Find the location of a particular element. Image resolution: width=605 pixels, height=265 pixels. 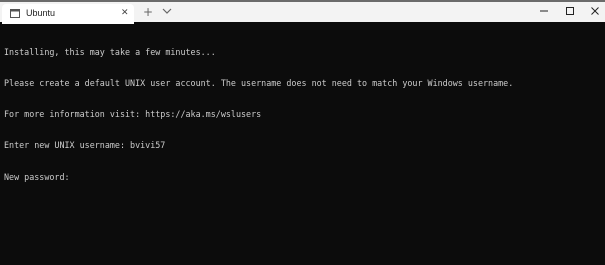

close-window-icon is located at coordinates (595, 11).